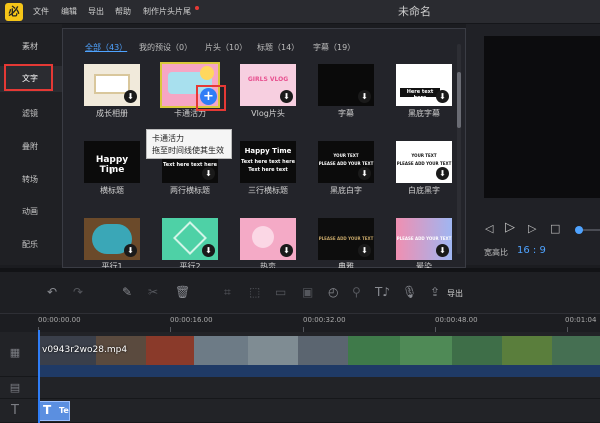 The width and height of the screenshot is (600, 423). I want to click on mosaic-icon: ▭, so click(280, 292).